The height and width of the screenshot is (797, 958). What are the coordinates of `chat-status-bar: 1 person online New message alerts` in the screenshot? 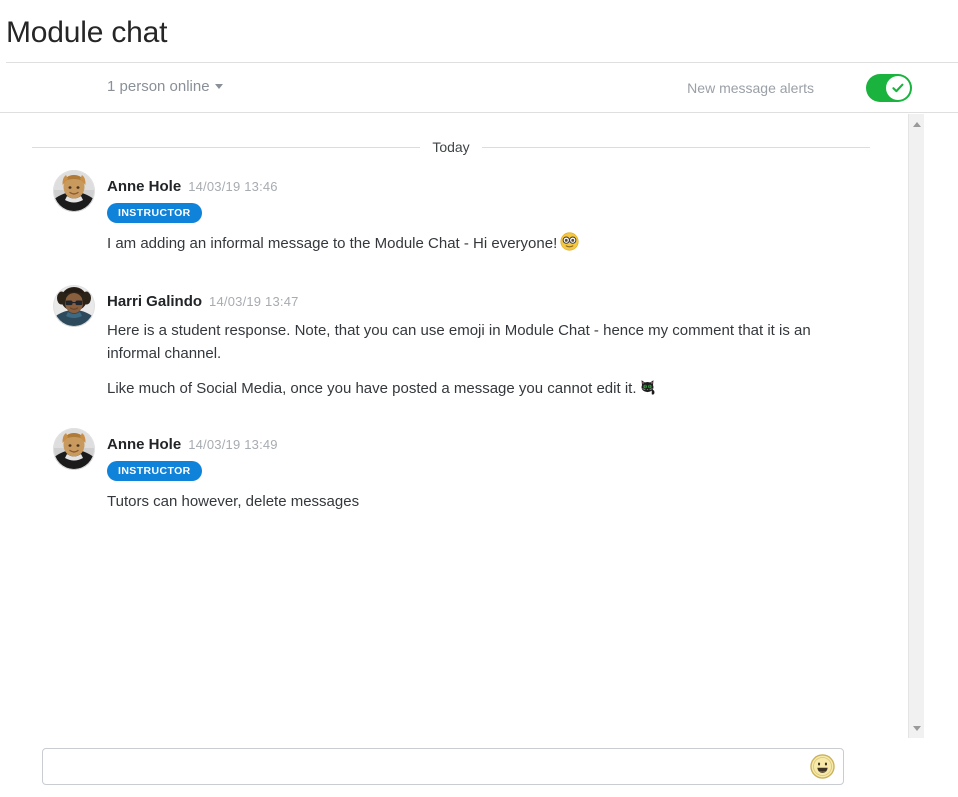 It's located at (479, 88).